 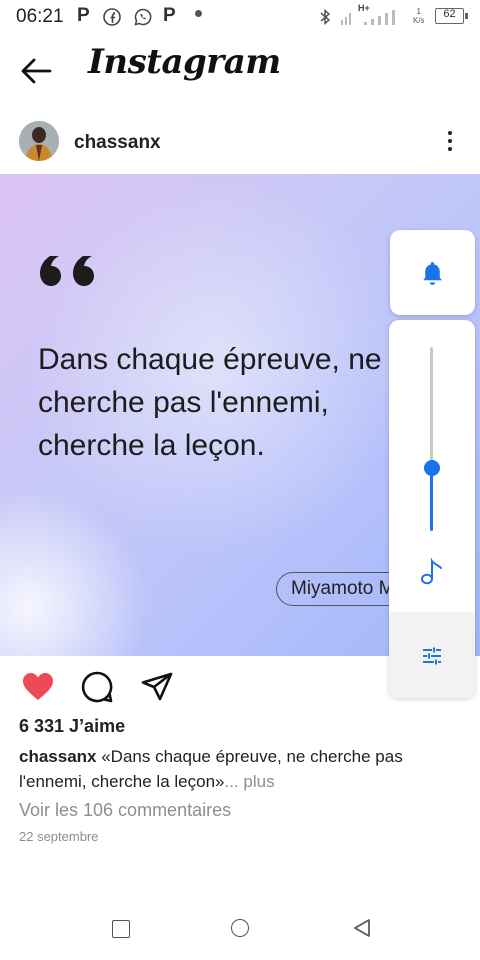 What do you see at coordinates (450, 142) in the screenshot?
I see `more-vertical-icon` at bounding box center [450, 142].